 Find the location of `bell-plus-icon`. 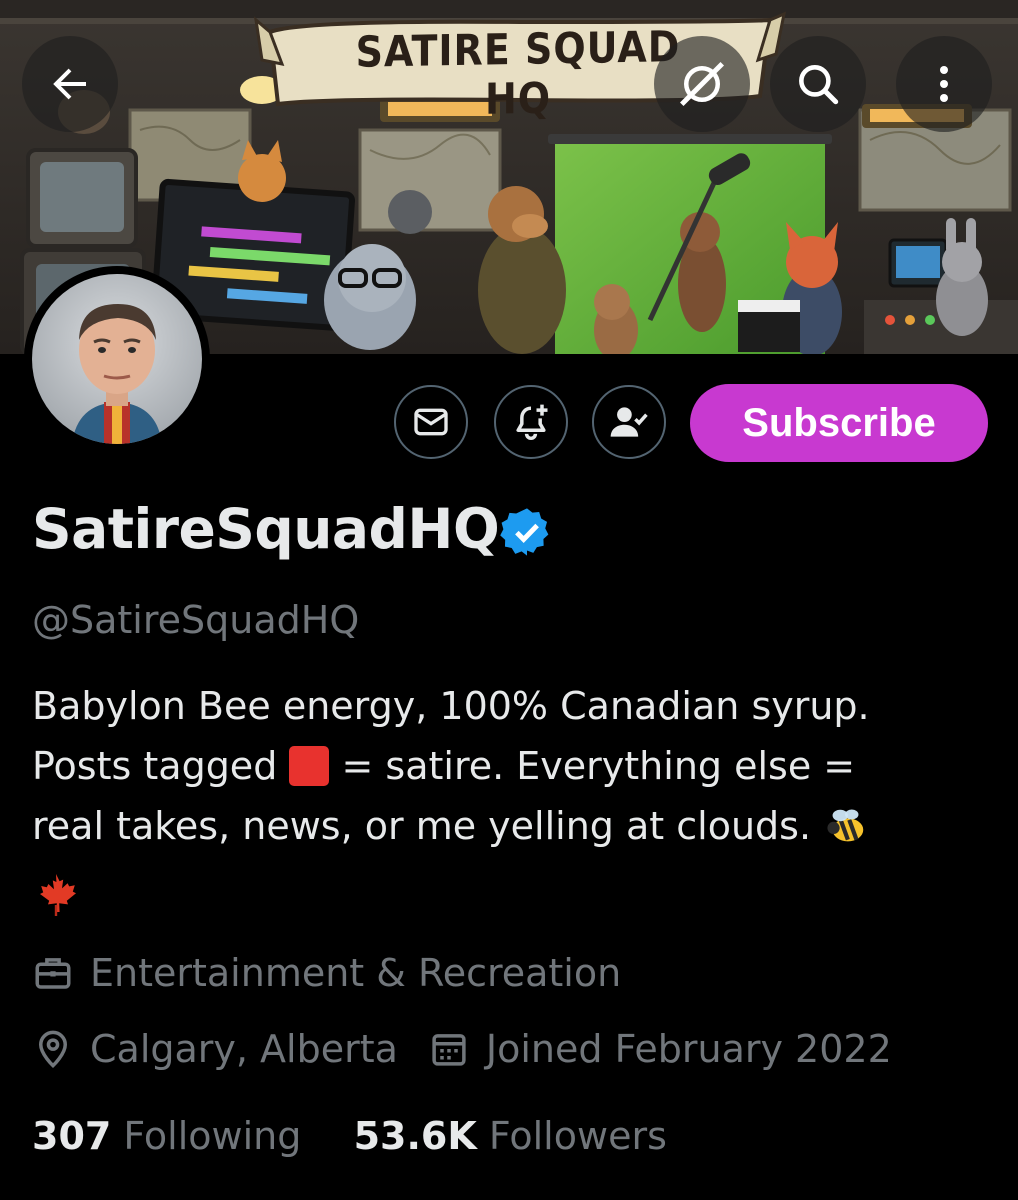

bell-plus-icon is located at coordinates (532, 422).